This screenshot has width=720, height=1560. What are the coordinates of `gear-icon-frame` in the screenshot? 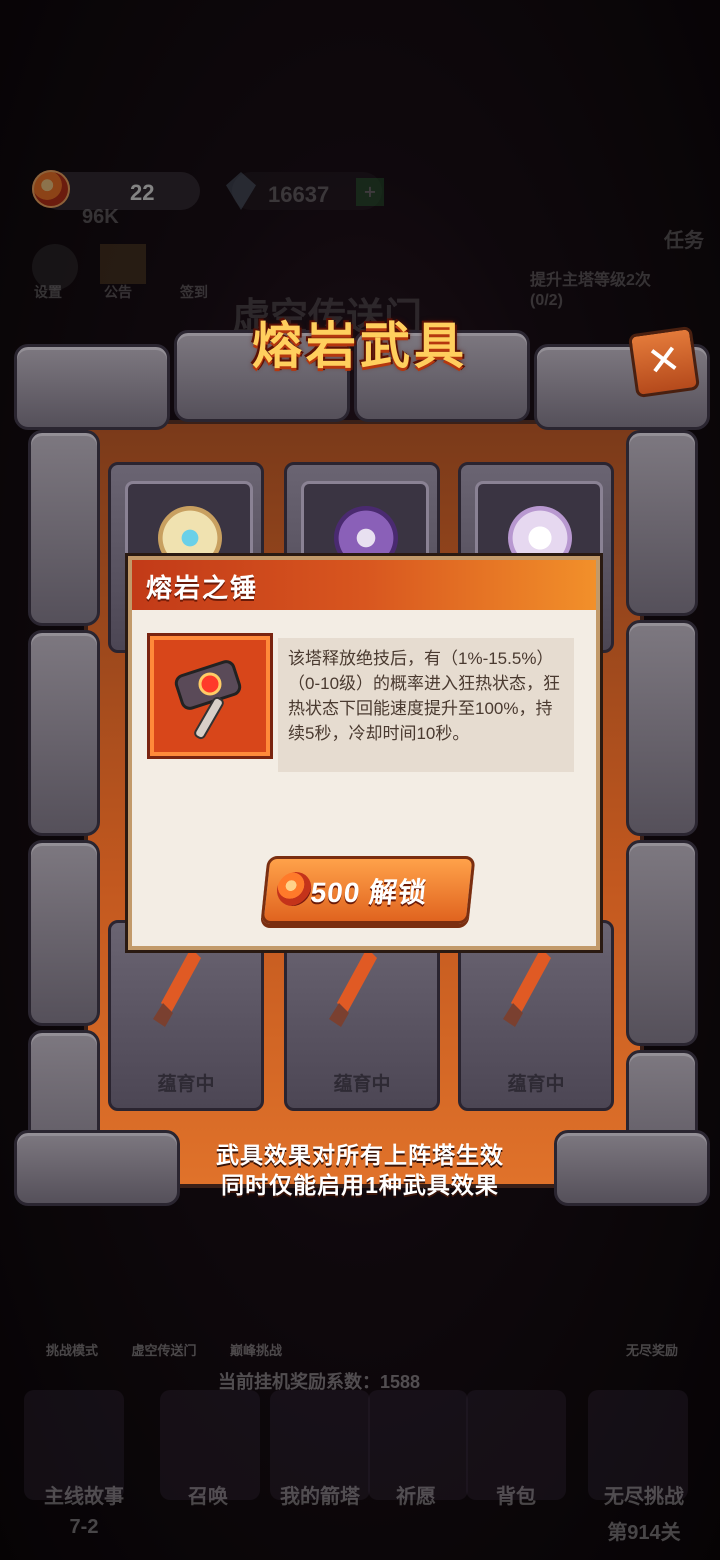 It's located at (210, 696).